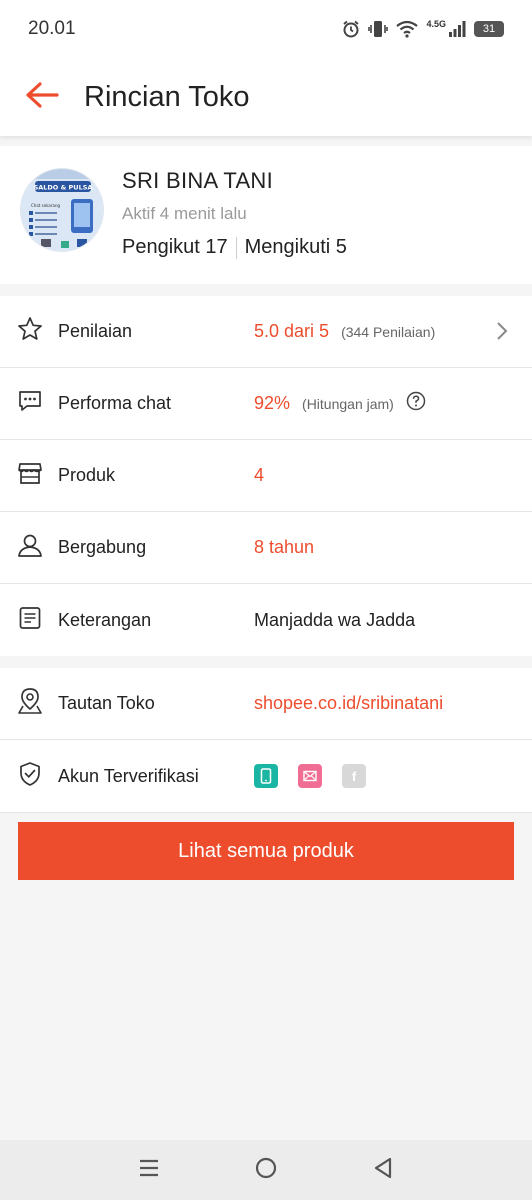  I want to click on chat-performance-note: (Hitungan jam), so click(348, 403).